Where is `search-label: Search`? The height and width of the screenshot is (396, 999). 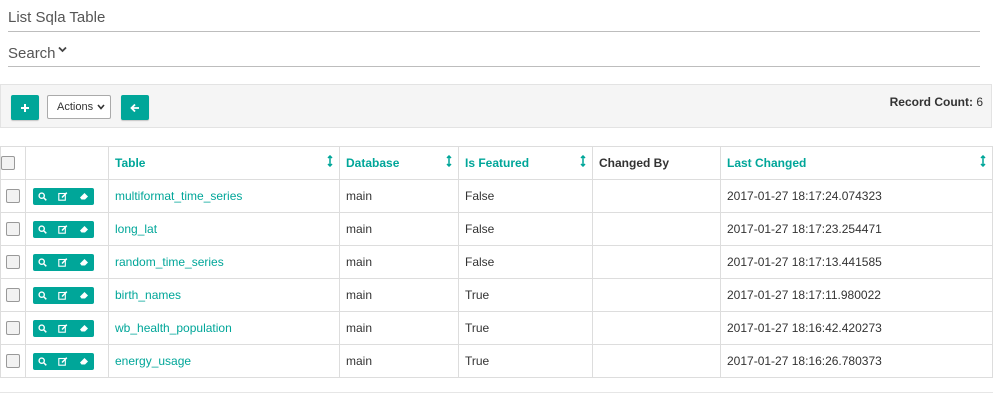 search-label: Search is located at coordinates (32, 53).